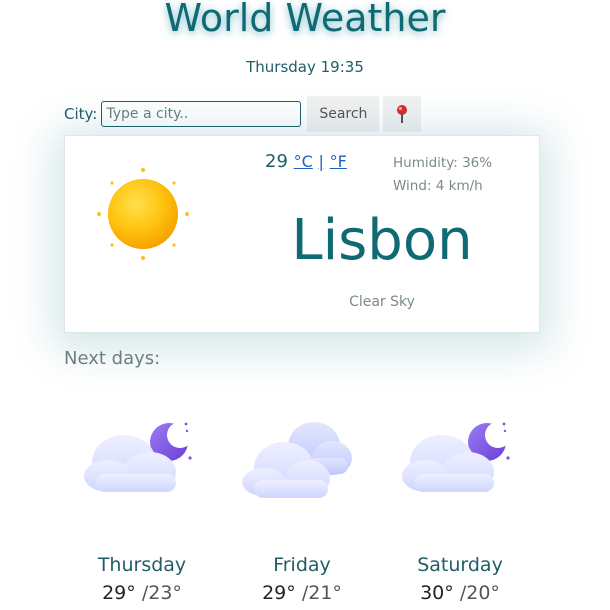  What do you see at coordinates (112, 358) in the screenshot?
I see `next-days-label: Next days:` at bounding box center [112, 358].